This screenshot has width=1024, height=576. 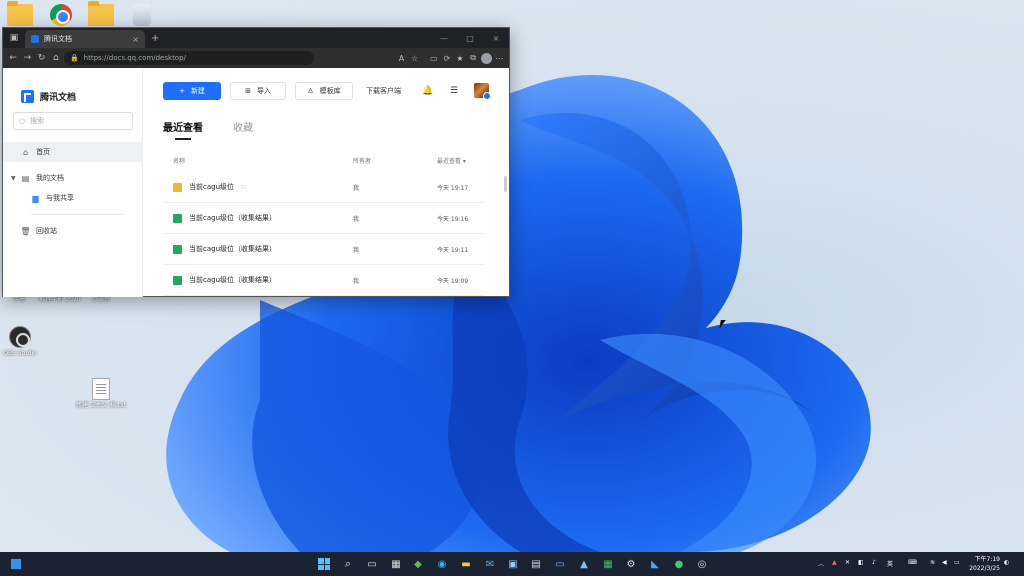 What do you see at coordinates (466, 564) in the screenshot?
I see `file-explorer-icon: ▬` at bounding box center [466, 564].